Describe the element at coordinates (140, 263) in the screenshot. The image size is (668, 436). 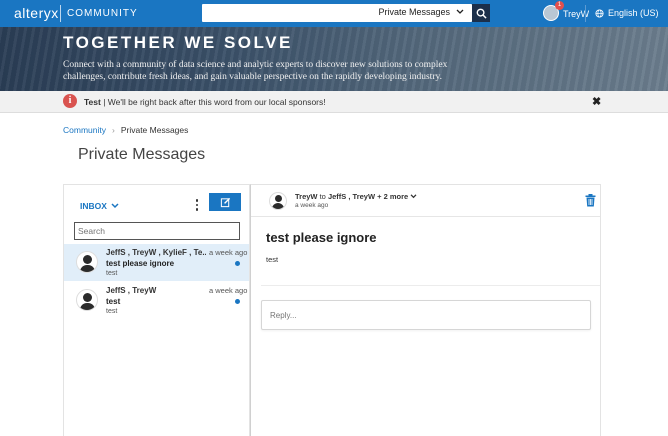
I see `message-subject: test please ignore` at that location.